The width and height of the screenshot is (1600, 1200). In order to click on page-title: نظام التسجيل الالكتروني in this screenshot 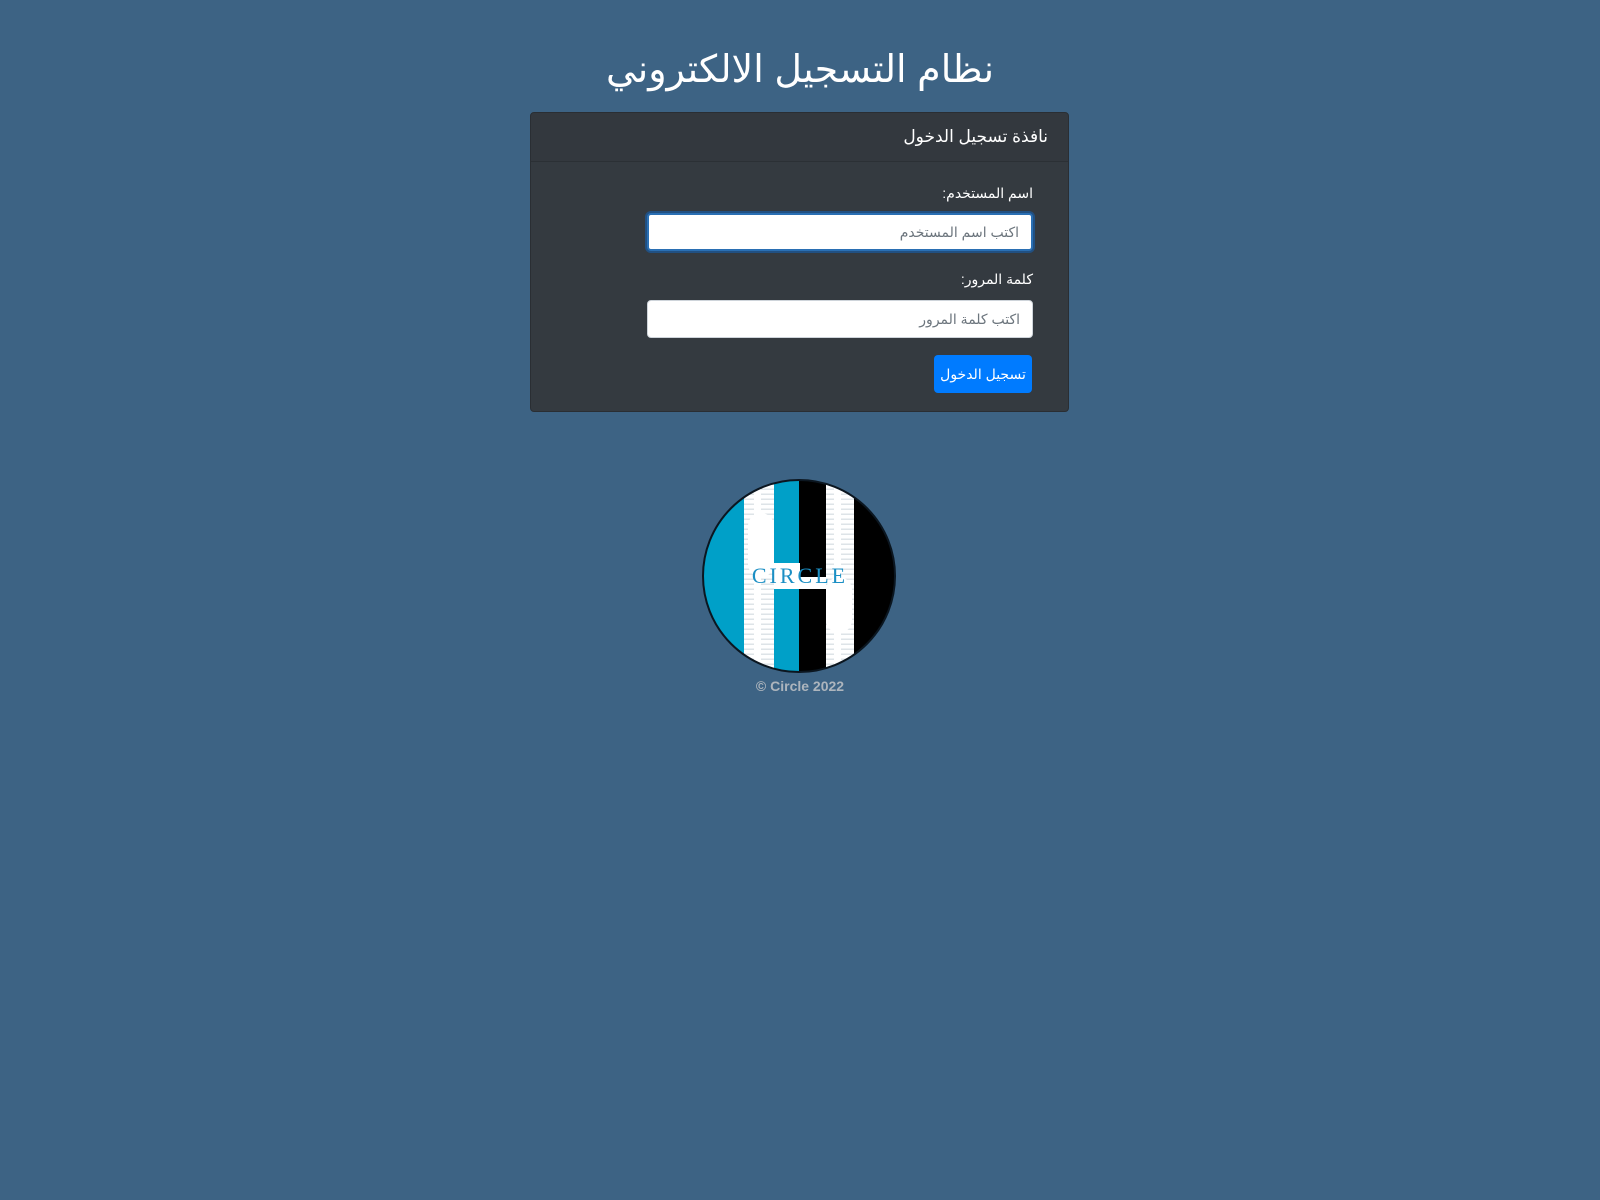, I will do `click(800, 70)`.